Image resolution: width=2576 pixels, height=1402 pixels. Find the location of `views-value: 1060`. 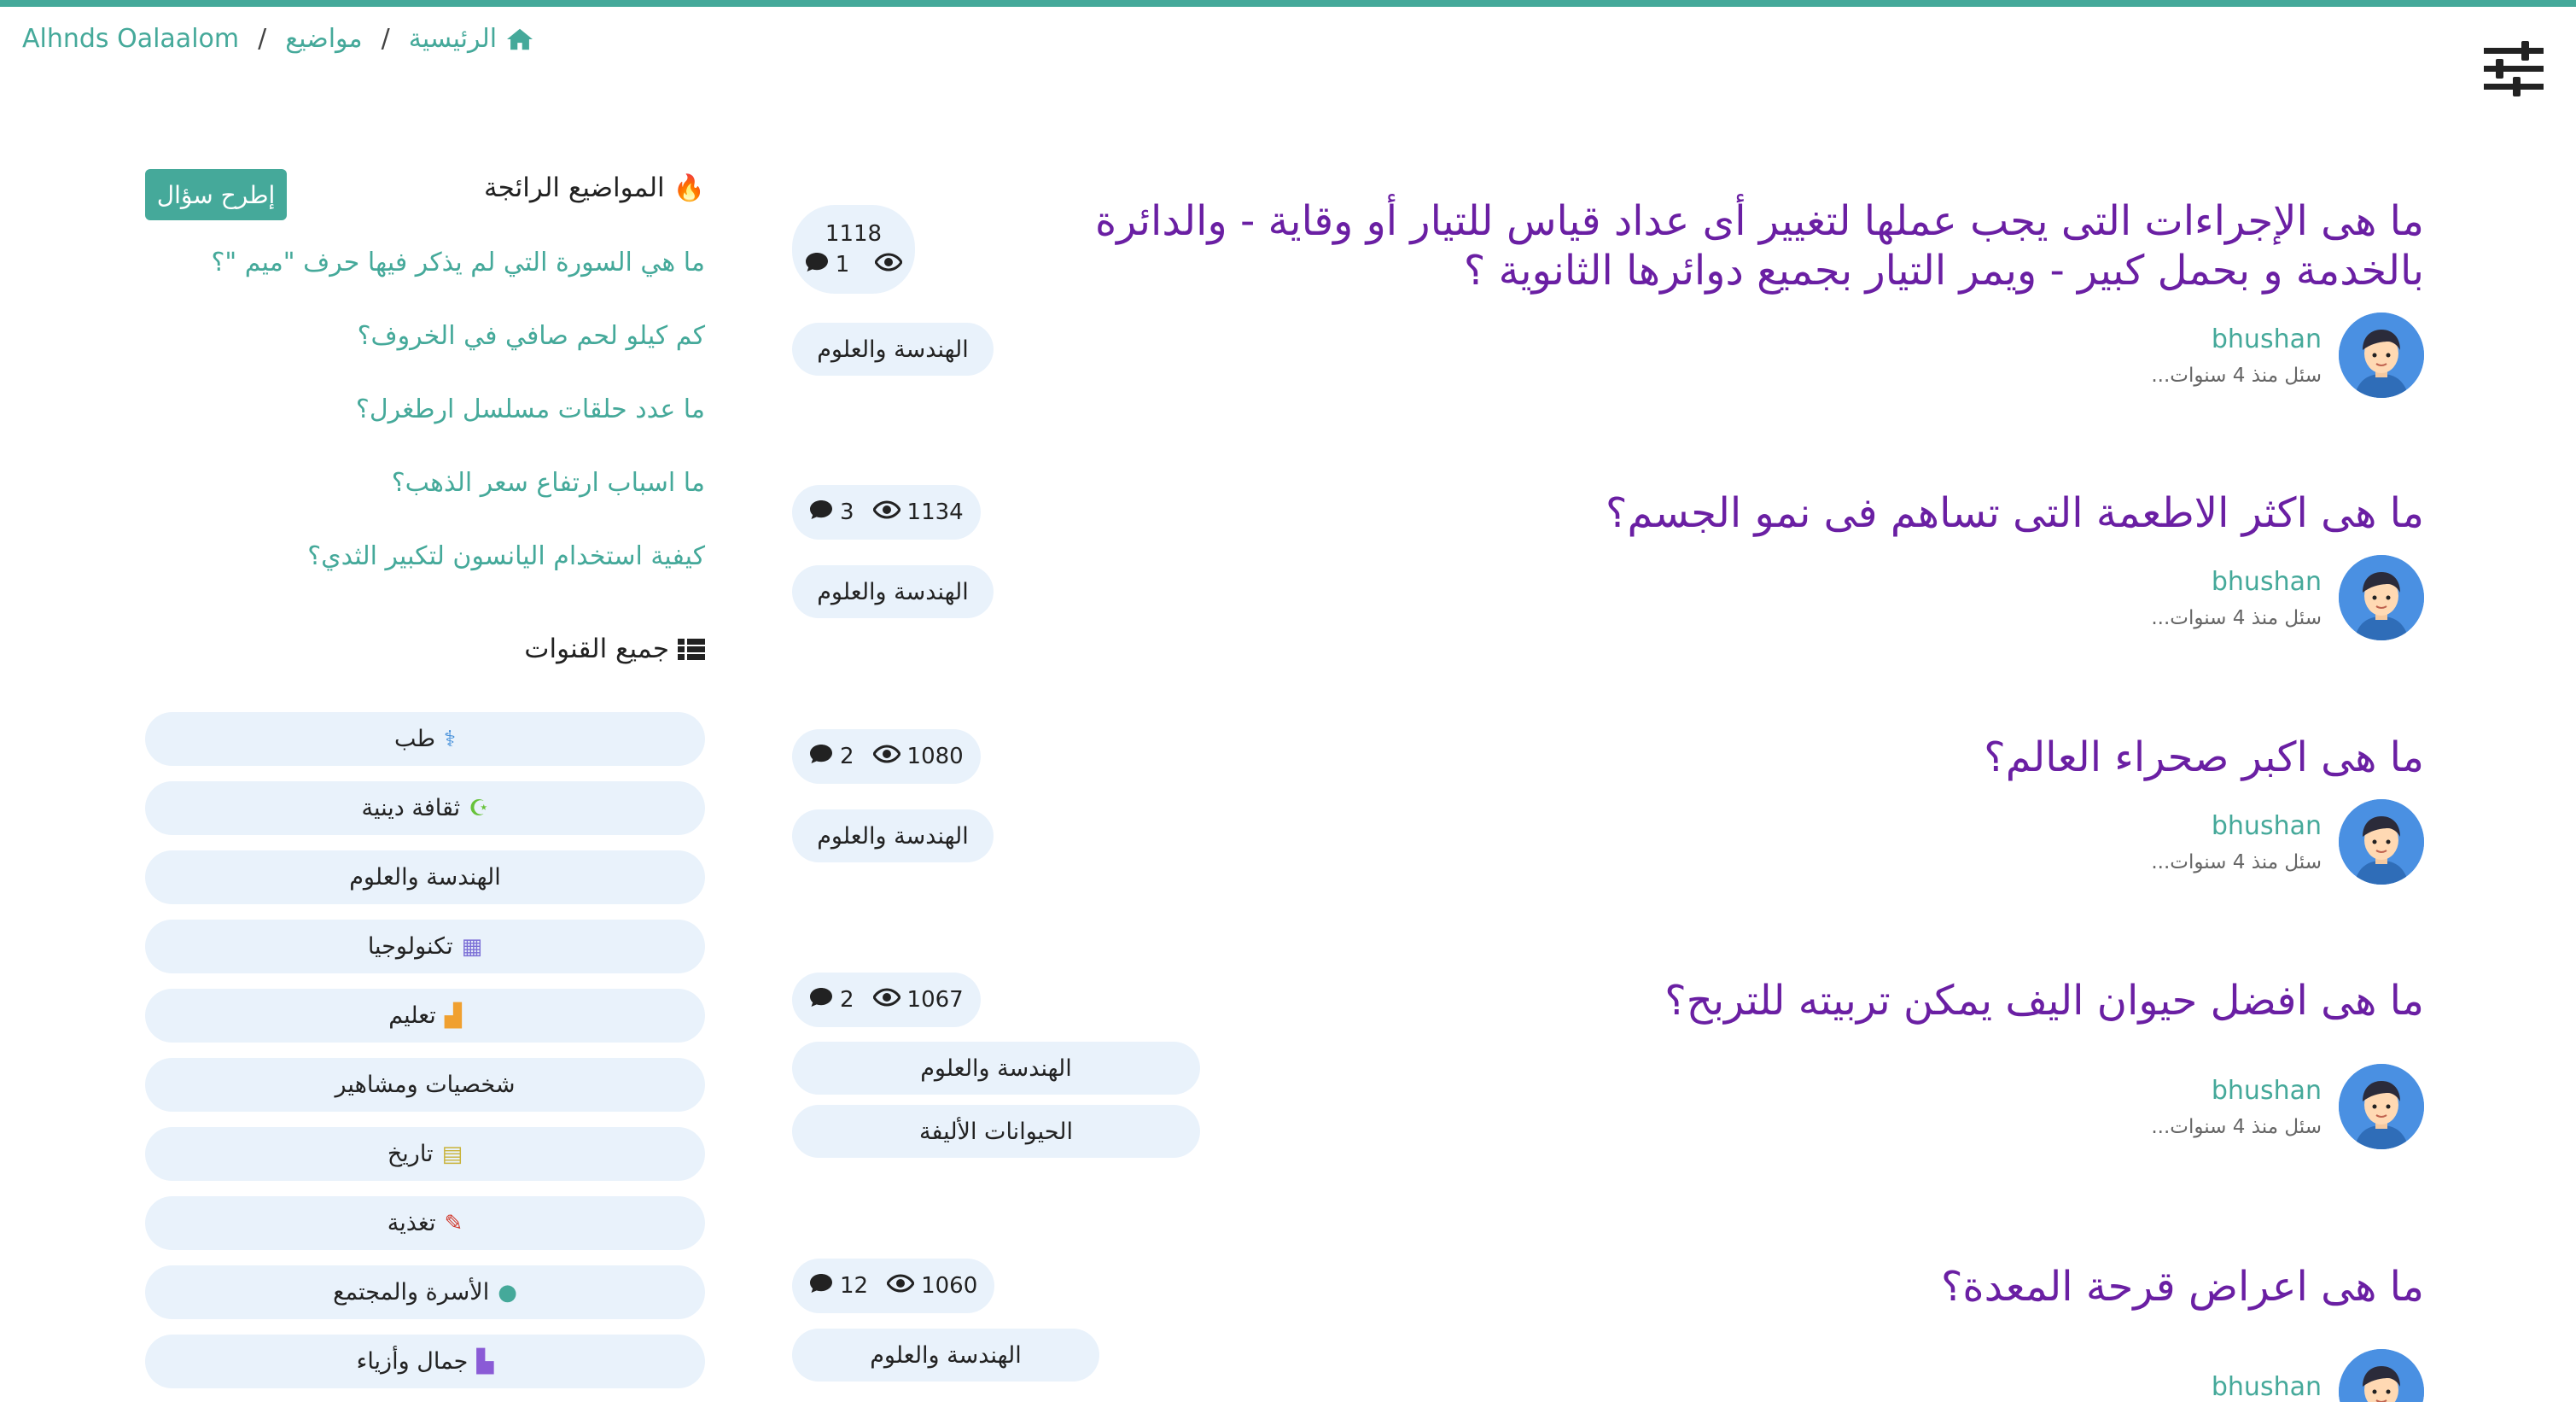

views-value: 1060 is located at coordinates (949, 1286).